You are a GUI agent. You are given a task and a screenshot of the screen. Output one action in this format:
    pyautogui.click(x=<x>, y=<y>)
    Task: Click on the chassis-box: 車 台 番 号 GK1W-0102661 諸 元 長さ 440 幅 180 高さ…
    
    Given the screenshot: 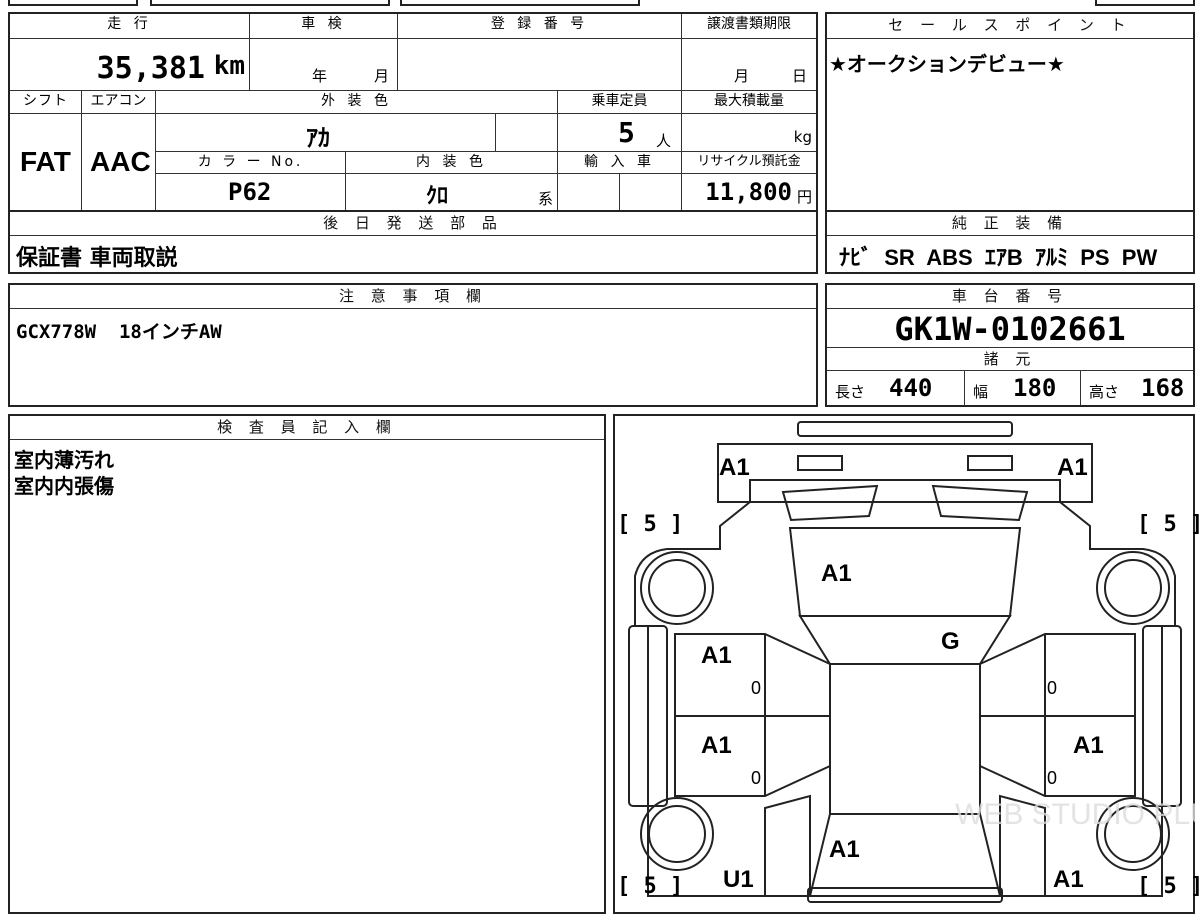 What is the action you would take?
    pyautogui.click(x=1010, y=345)
    